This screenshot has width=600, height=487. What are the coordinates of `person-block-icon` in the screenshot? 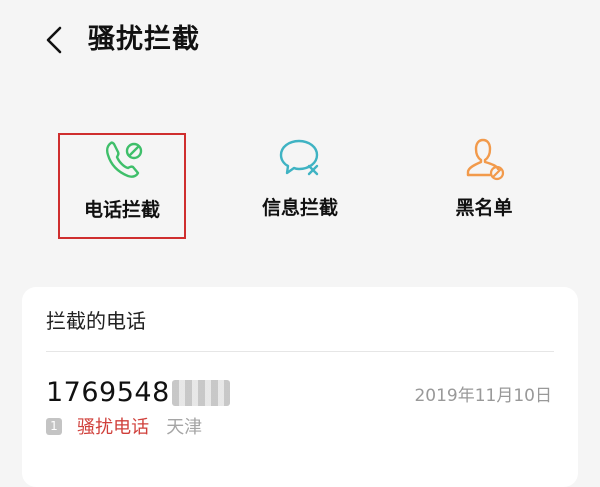 It's located at (484, 158).